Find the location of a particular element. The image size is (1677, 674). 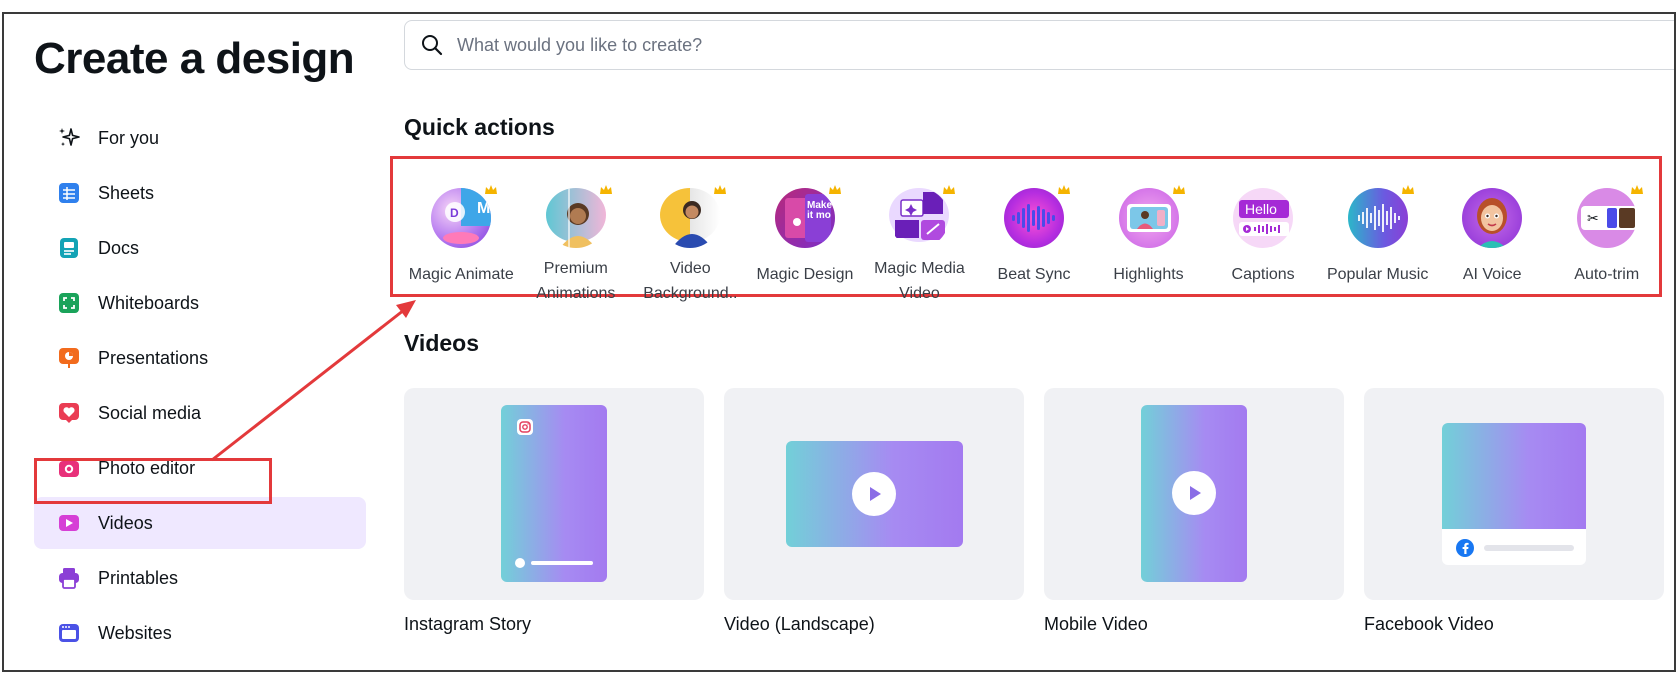

card-instagram-story: Instagram Story is located at coordinates (554, 511).